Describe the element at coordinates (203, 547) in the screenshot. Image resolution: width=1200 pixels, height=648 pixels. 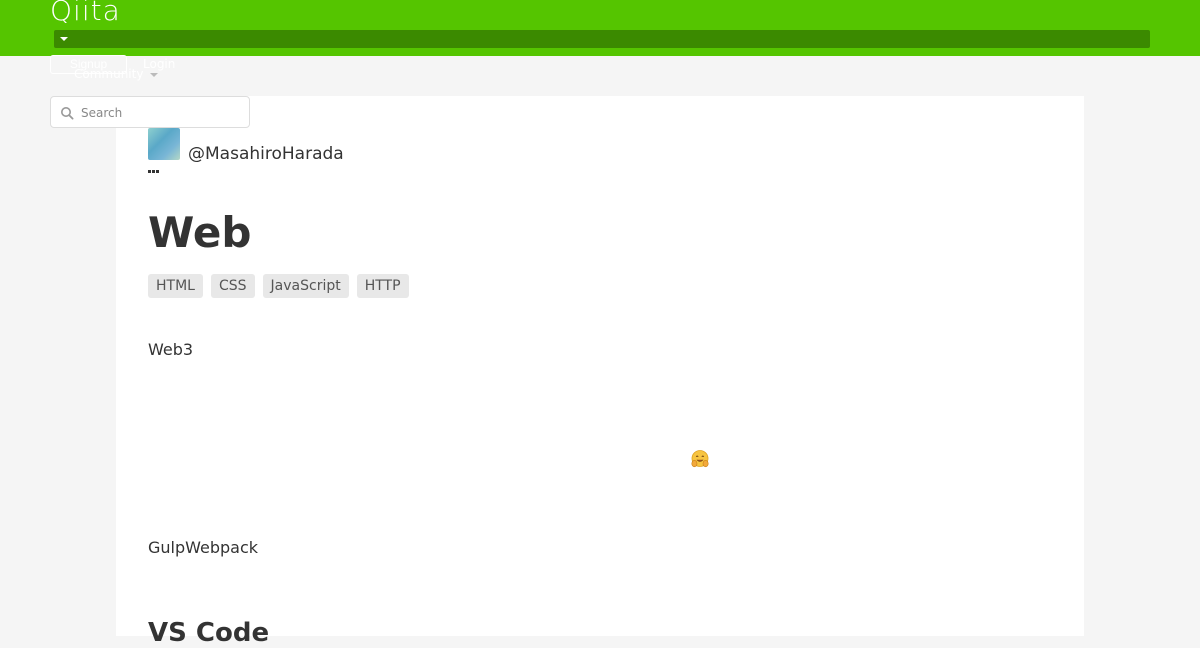
I see `paragraph-gulp-webpack: GulpWebpack` at that location.